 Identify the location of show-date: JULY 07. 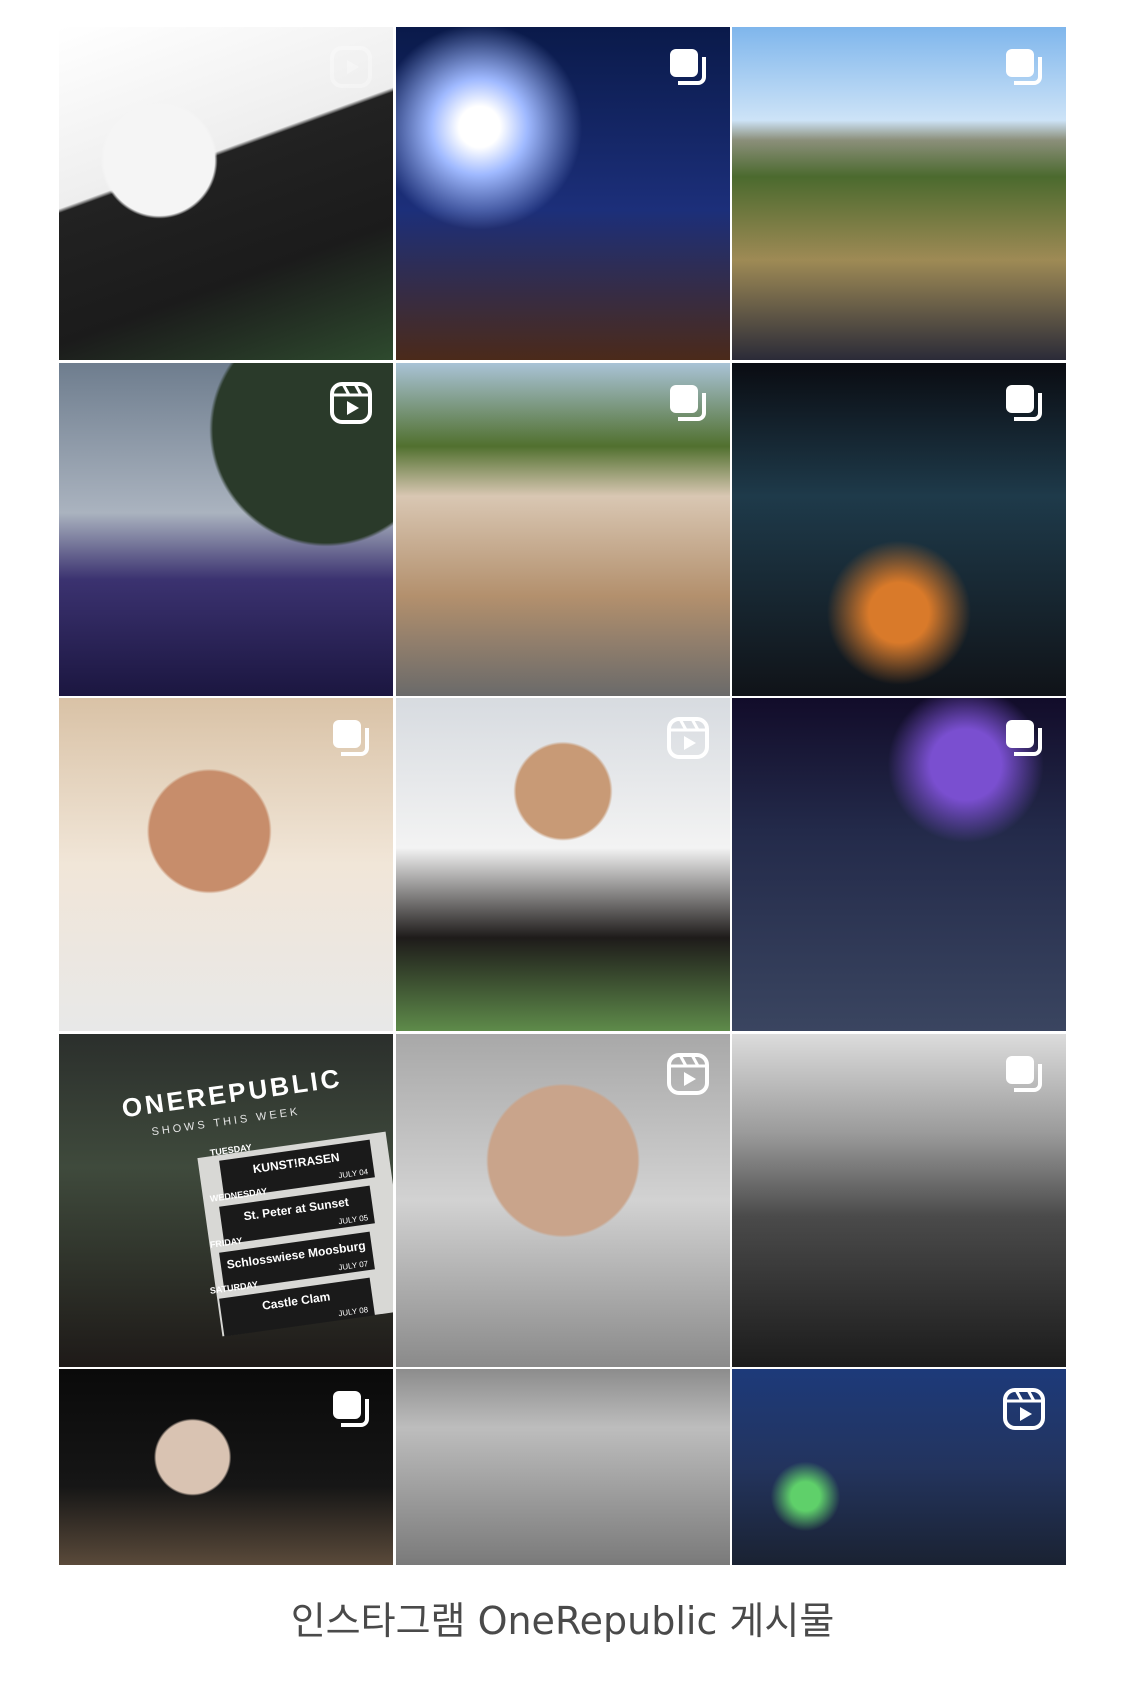
(353, 1265).